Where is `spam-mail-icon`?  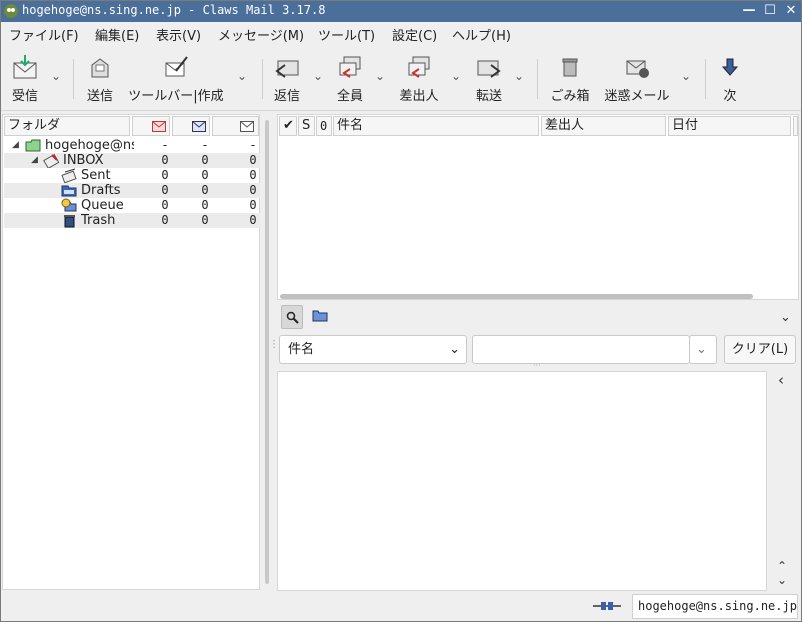 spam-mail-icon is located at coordinates (637, 69).